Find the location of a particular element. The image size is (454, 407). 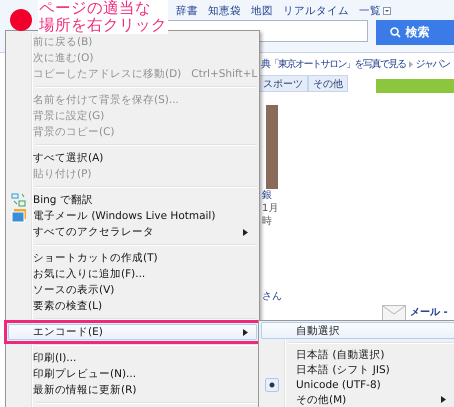

annotation-text: ページの適当な 場所を右クリック is located at coordinates (103, 17).